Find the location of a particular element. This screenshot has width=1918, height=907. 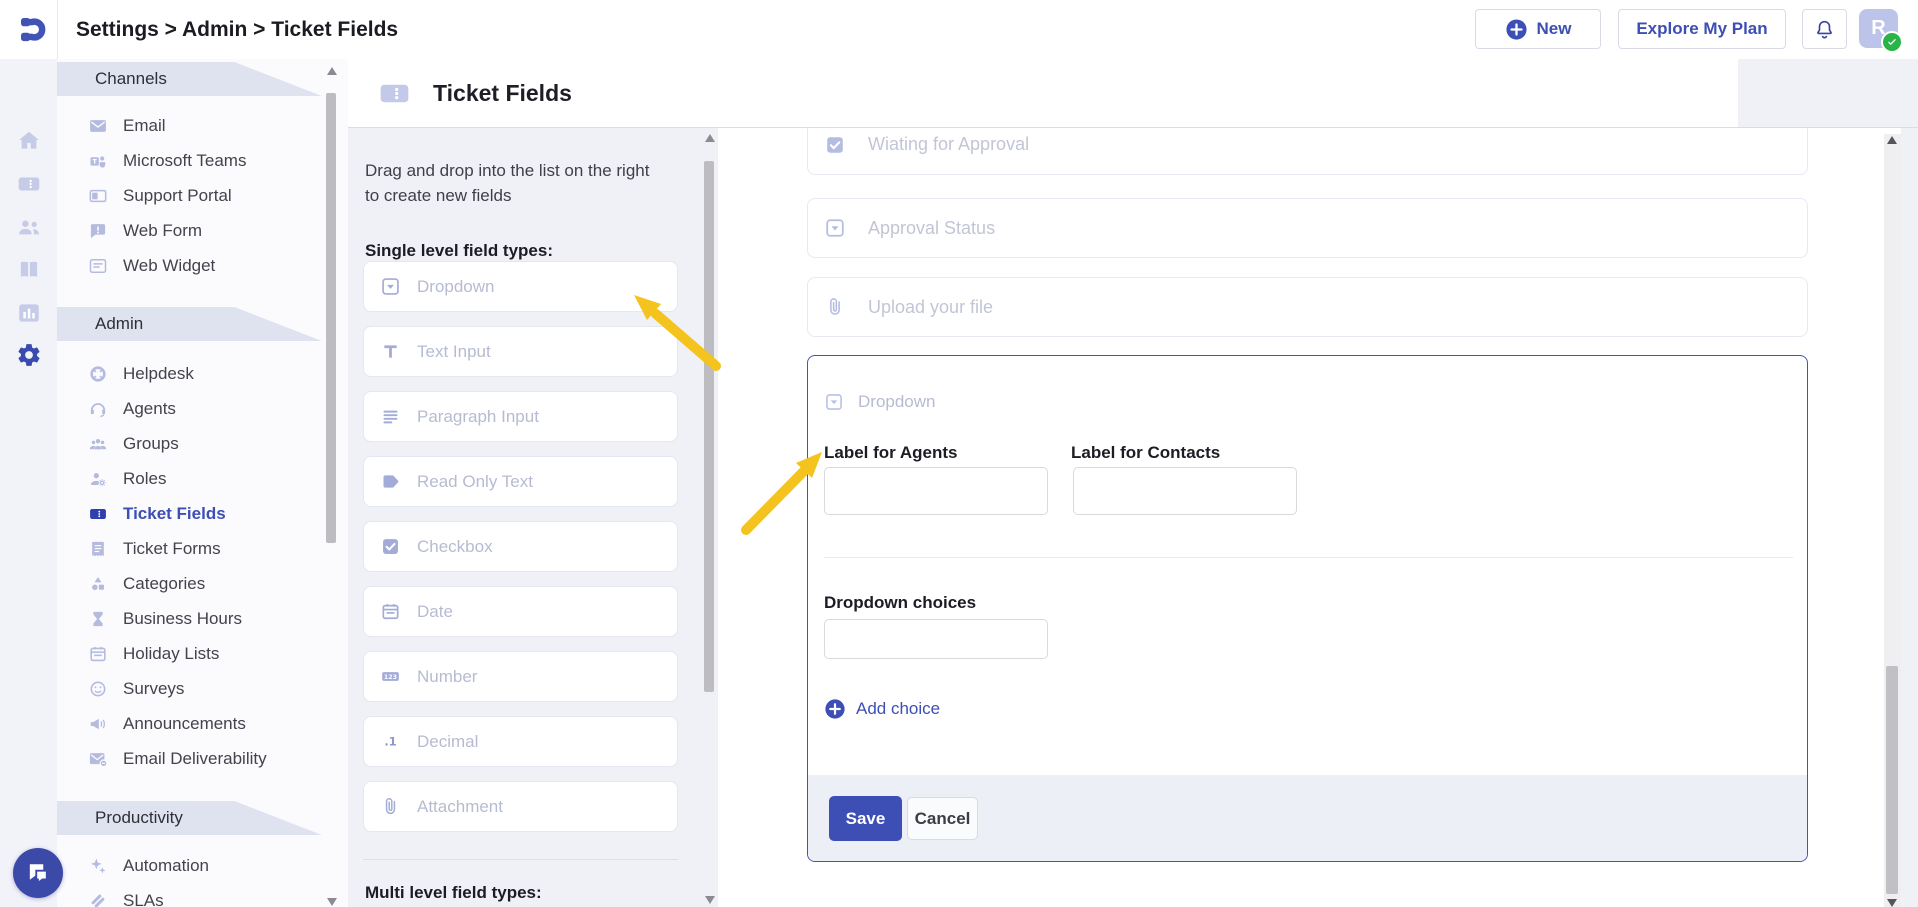

sidebar-item-label: Groups is located at coordinates (151, 443).